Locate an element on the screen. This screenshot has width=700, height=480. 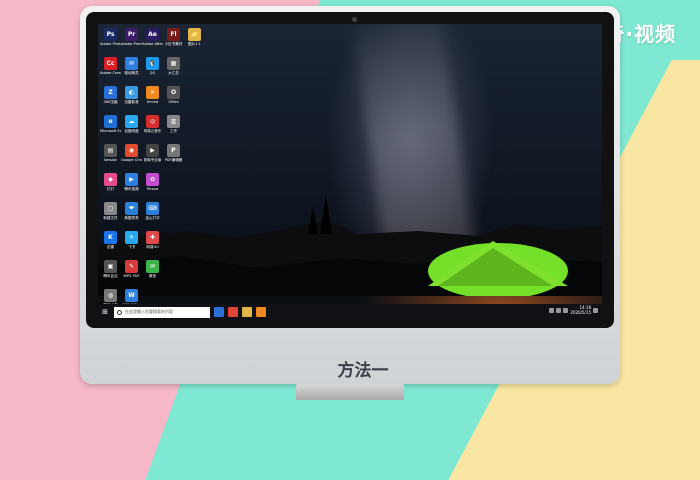
app-icon: ◉ is located at coordinates (131, 150).